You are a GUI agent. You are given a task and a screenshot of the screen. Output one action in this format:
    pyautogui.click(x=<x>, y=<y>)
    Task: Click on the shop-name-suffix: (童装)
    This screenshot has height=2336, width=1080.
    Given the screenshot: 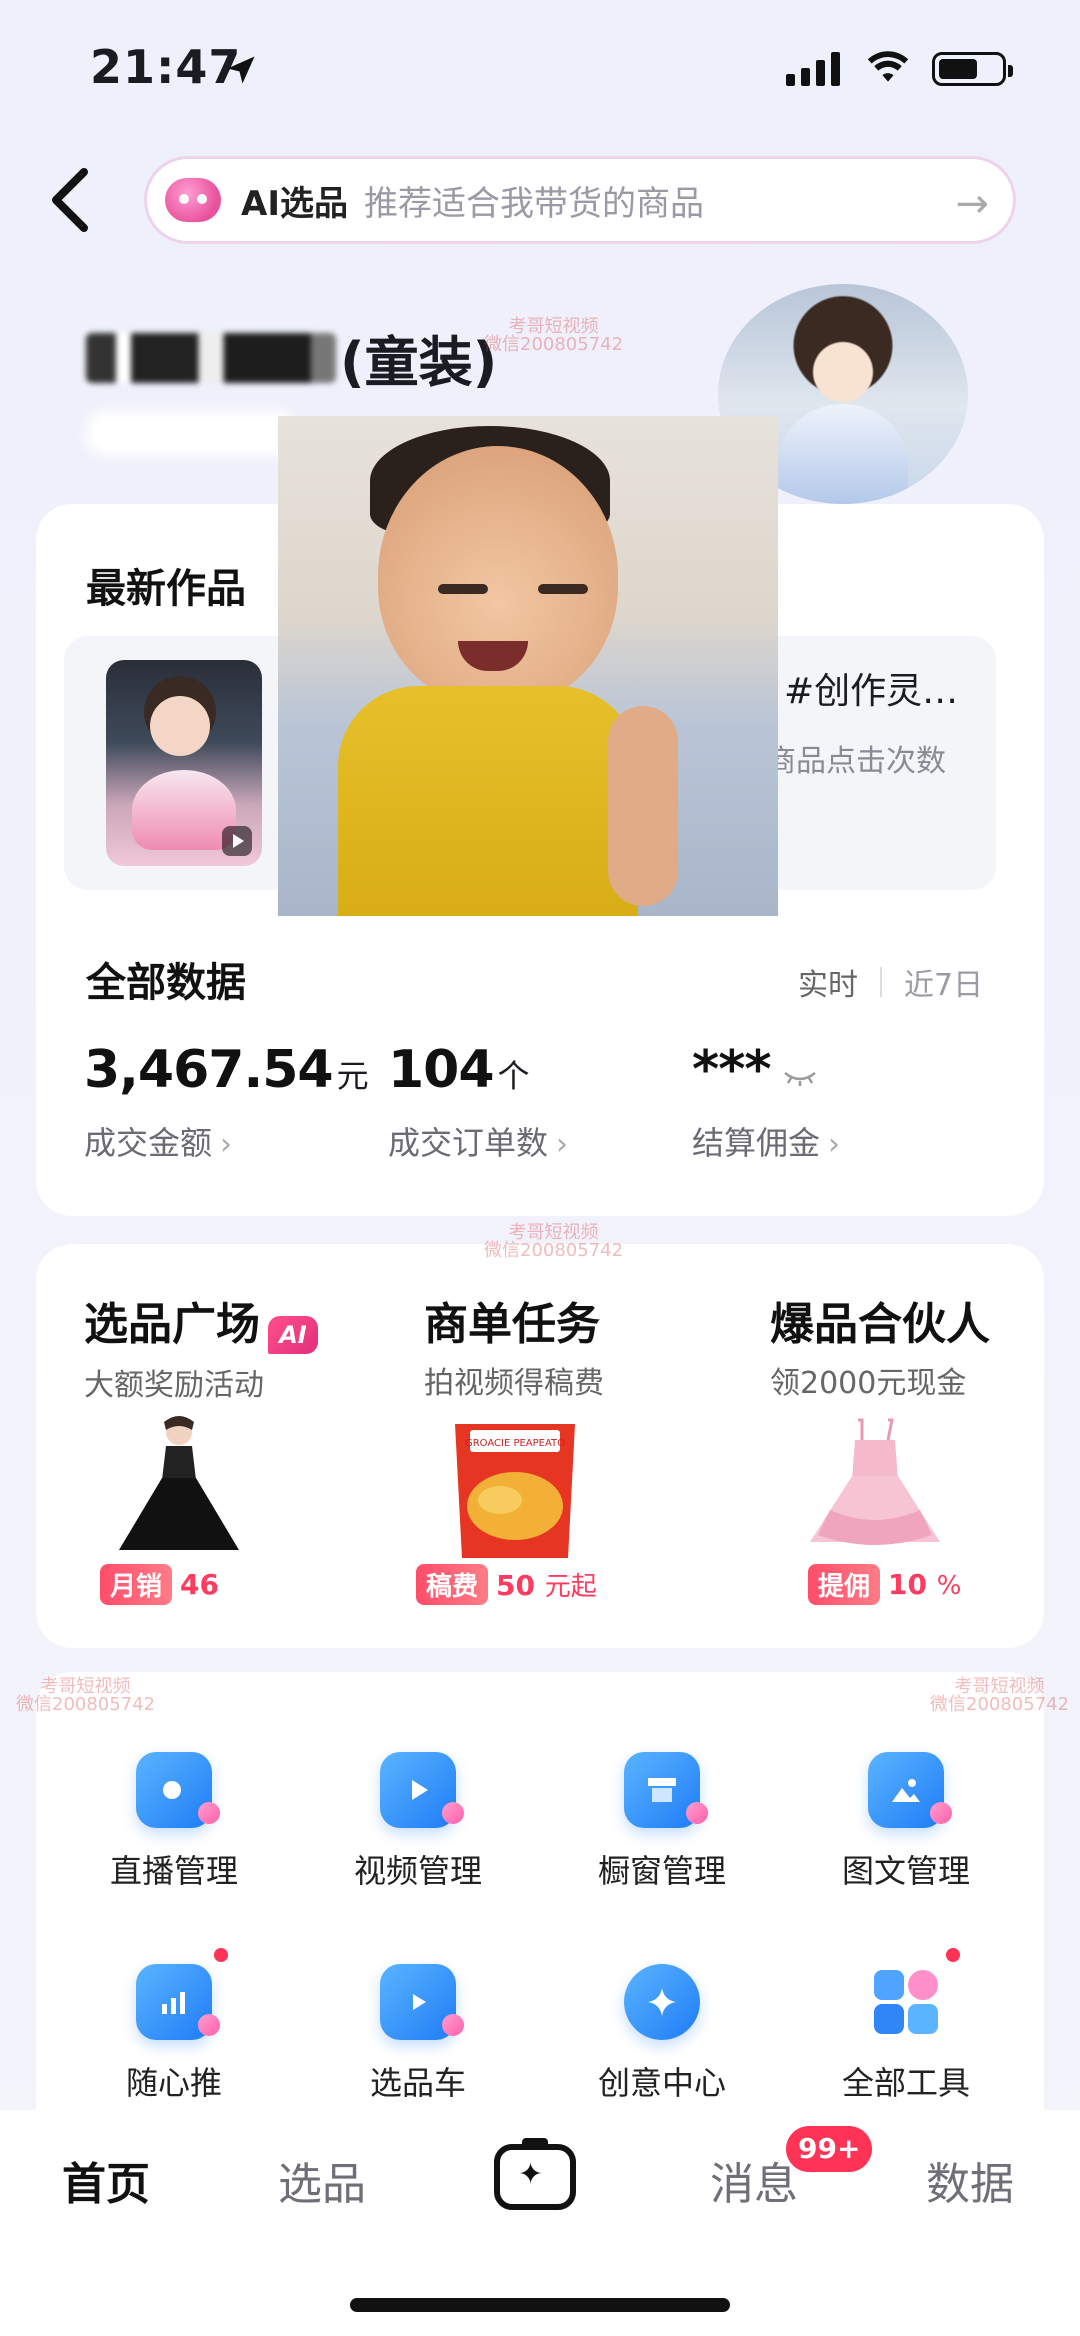 What is the action you would take?
    pyautogui.click(x=419, y=362)
    